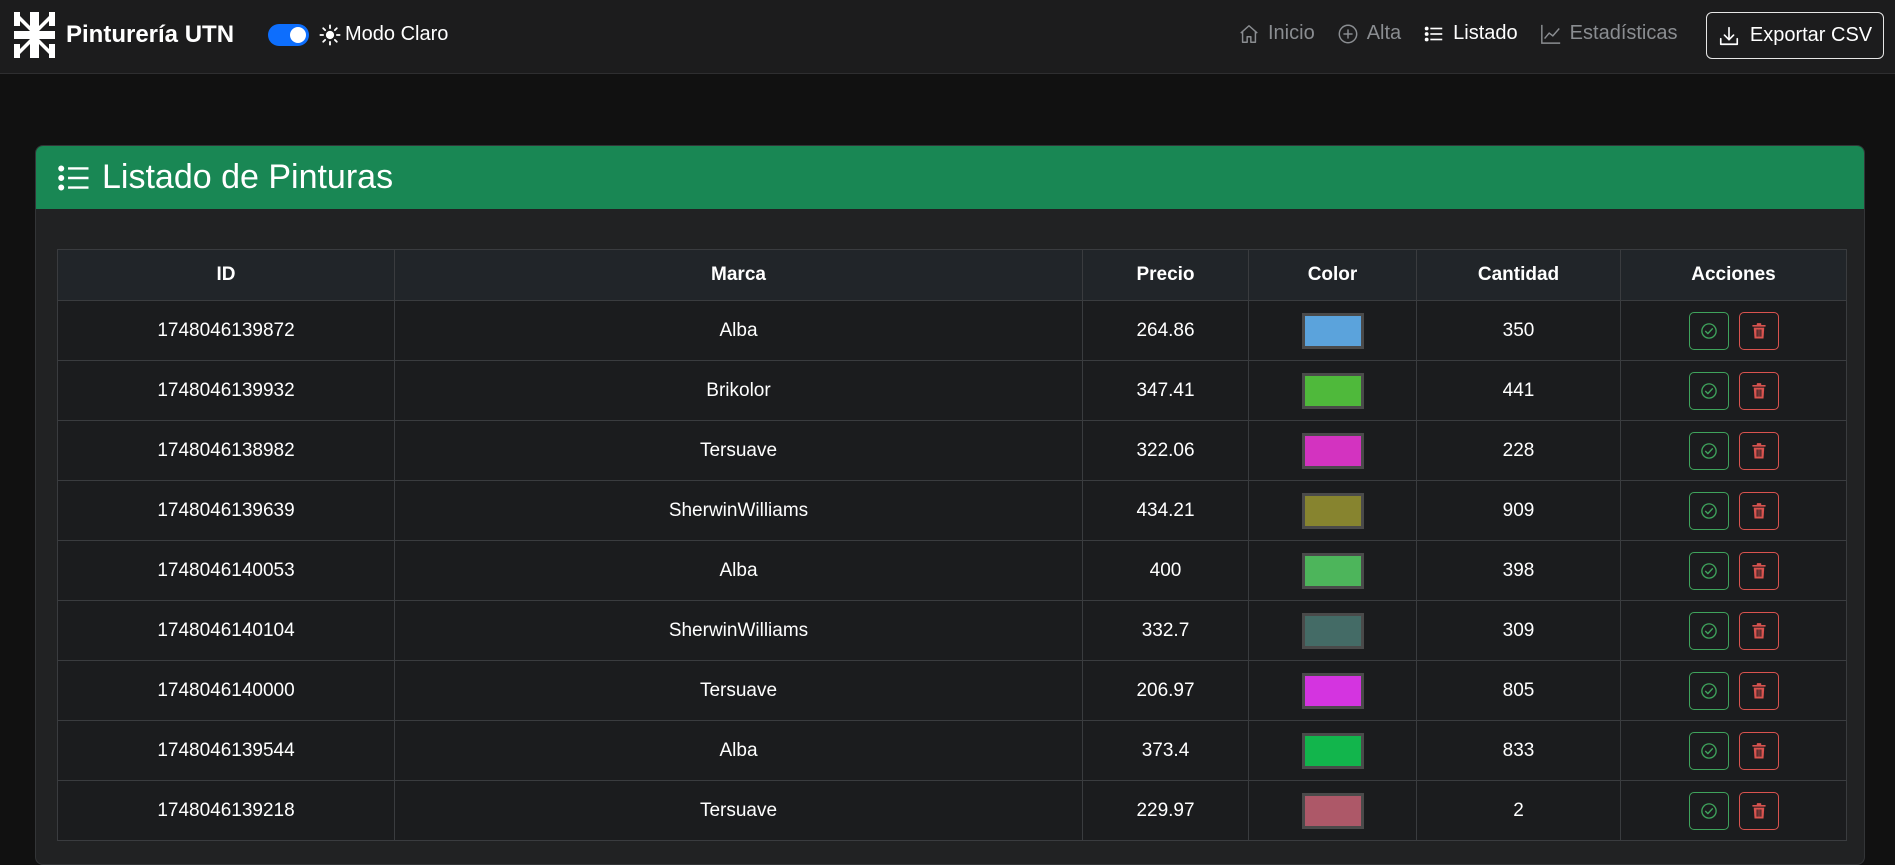 The width and height of the screenshot is (1895, 865). Describe the element at coordinates (288, 34) in the screenshot. I see `theme-switch` at that location.